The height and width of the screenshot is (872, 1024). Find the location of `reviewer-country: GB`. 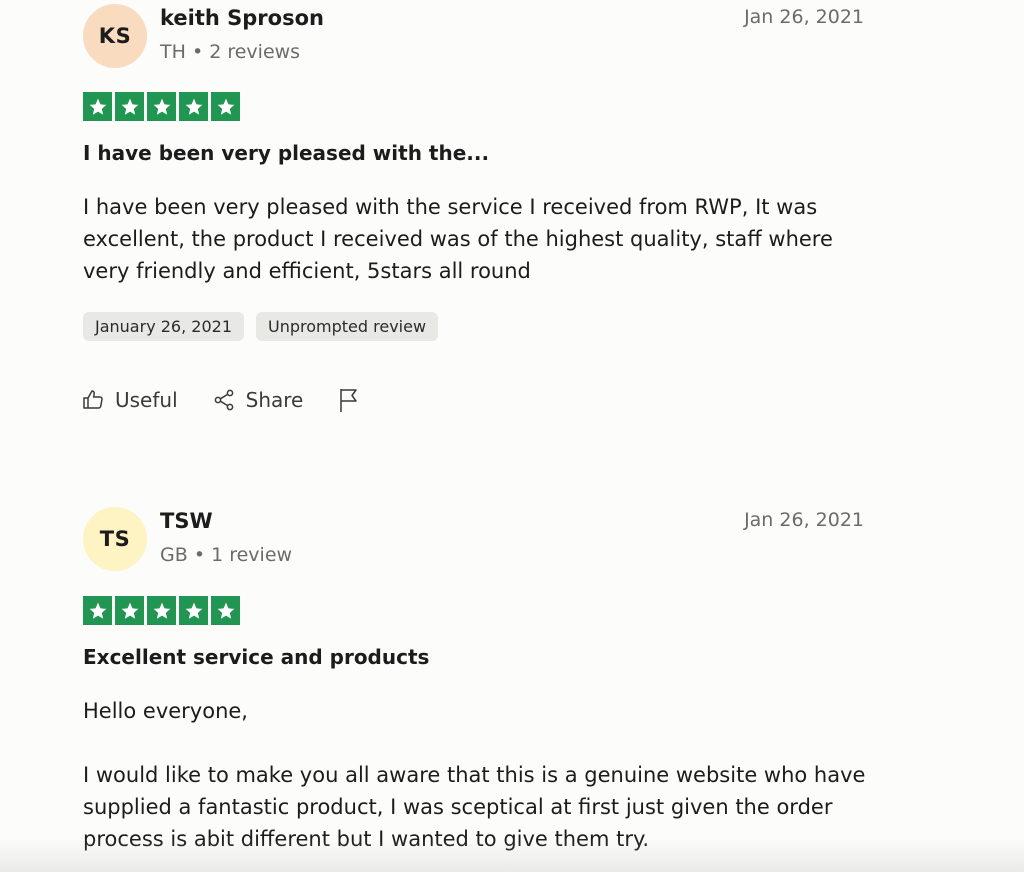

reviewer-country: GB is located at coordinates (174, 555).